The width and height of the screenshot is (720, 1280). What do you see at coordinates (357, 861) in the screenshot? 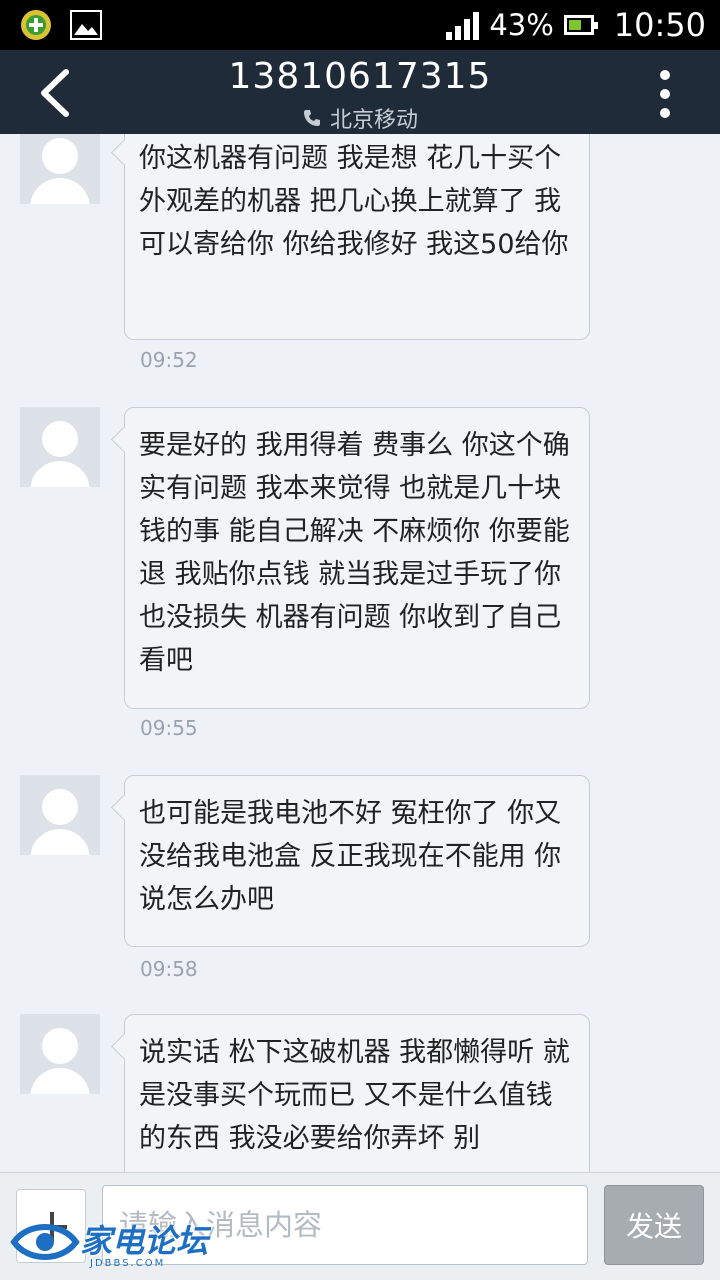
I see `message-bubble: 也可能是我电池不好 冤枉你了 你又没给我电池盒 反正我现在不能用 你说怎么办吧` at bounding box center [357, 861].